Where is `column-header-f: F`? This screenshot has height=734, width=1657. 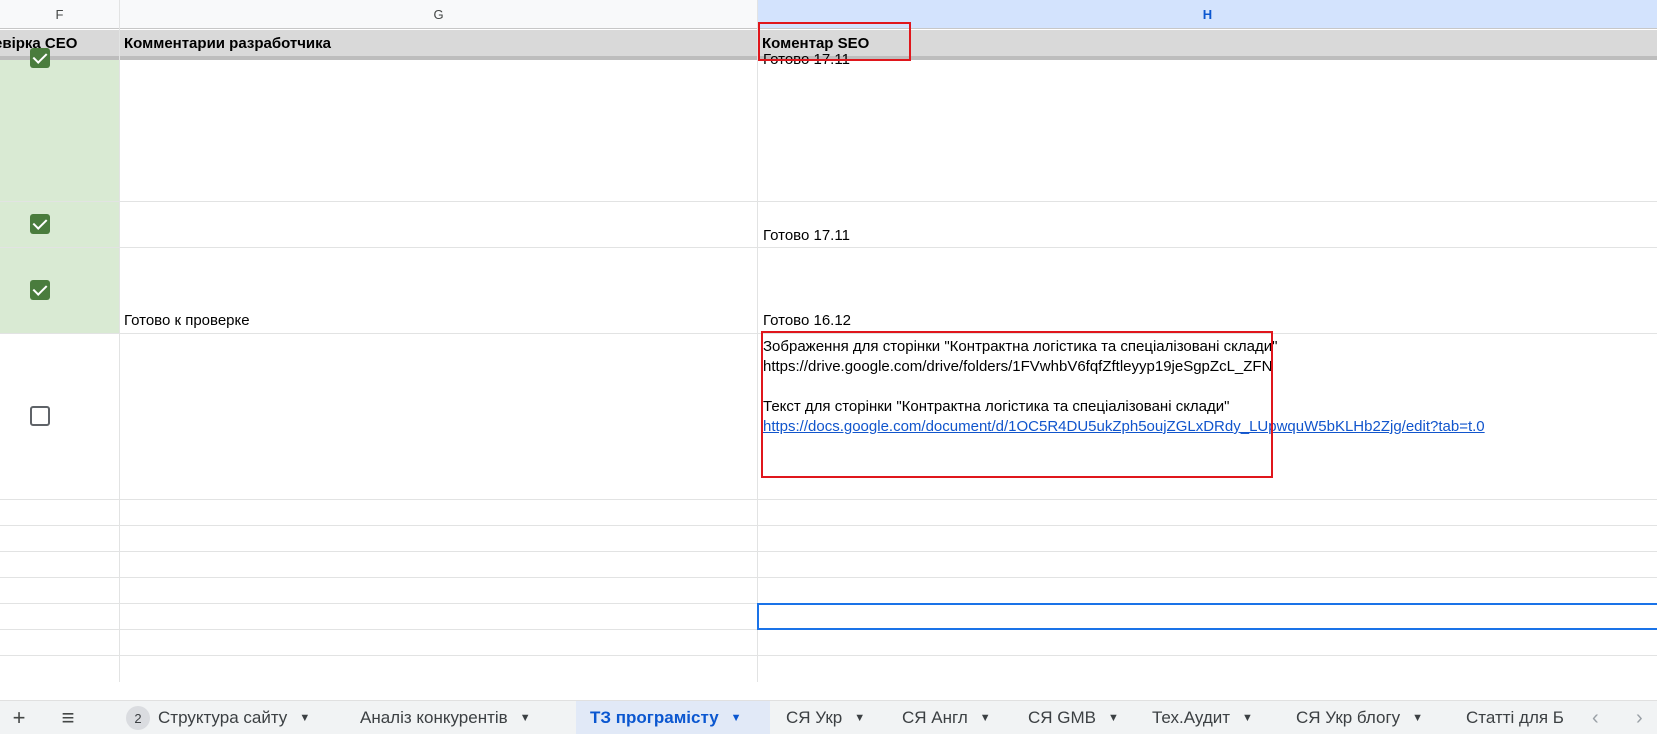
column-header-f: F is located at coordinates (59, 14).